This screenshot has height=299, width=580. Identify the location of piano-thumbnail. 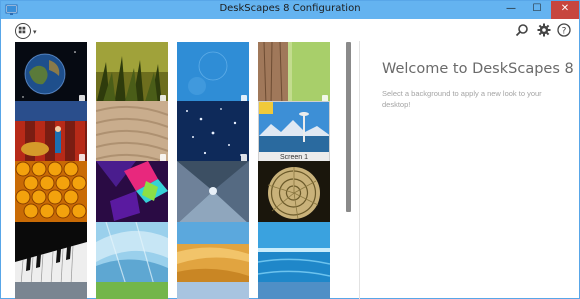
(51, 253).